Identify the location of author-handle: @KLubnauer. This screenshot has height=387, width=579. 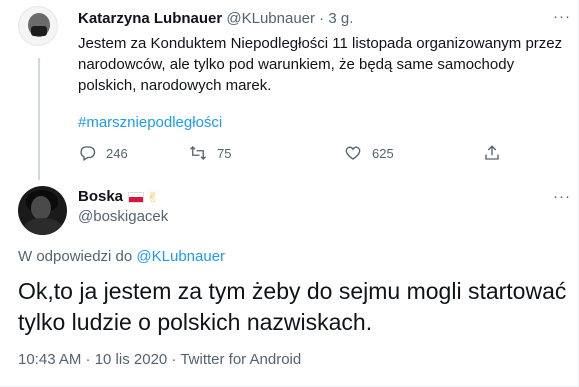
(270, 18).